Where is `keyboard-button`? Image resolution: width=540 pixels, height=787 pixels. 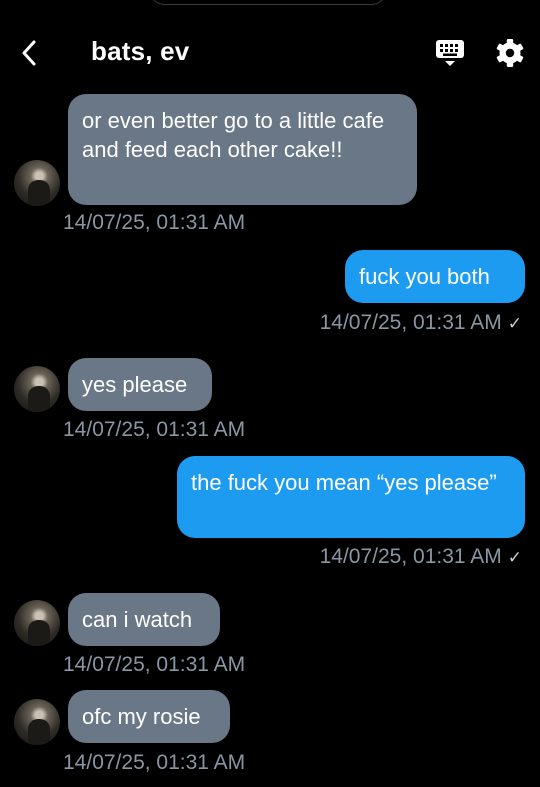
keyboard-button is located at coordinates (450, 53).